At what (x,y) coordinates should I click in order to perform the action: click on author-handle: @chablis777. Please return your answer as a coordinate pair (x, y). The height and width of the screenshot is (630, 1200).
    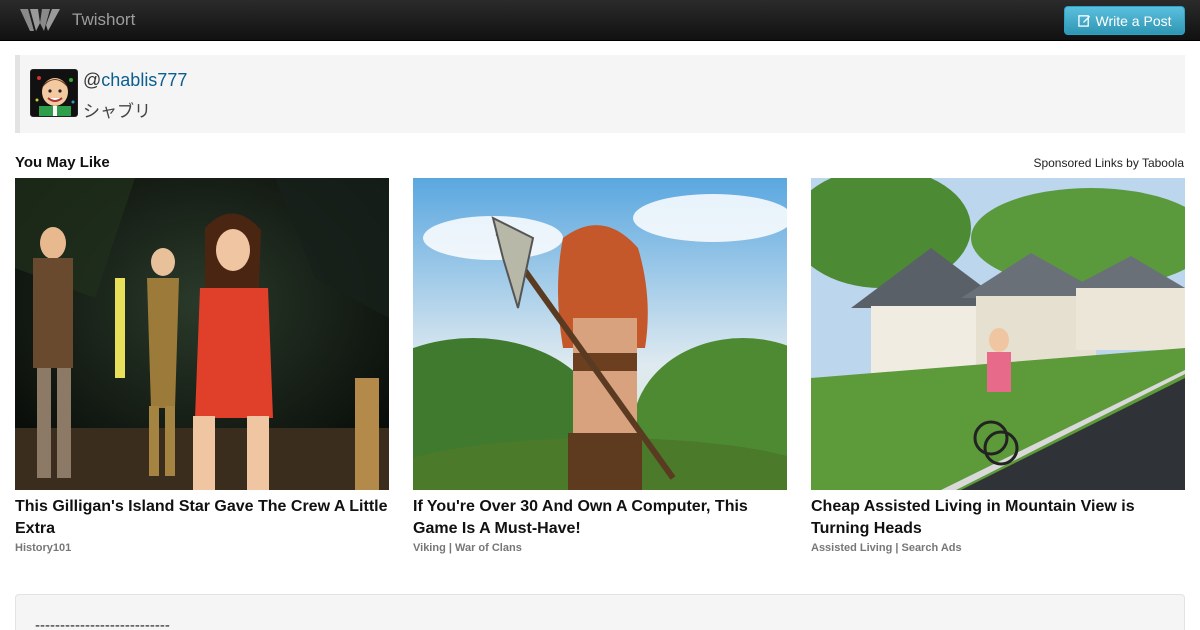
    Looking at the image, I should click on (135, 80).